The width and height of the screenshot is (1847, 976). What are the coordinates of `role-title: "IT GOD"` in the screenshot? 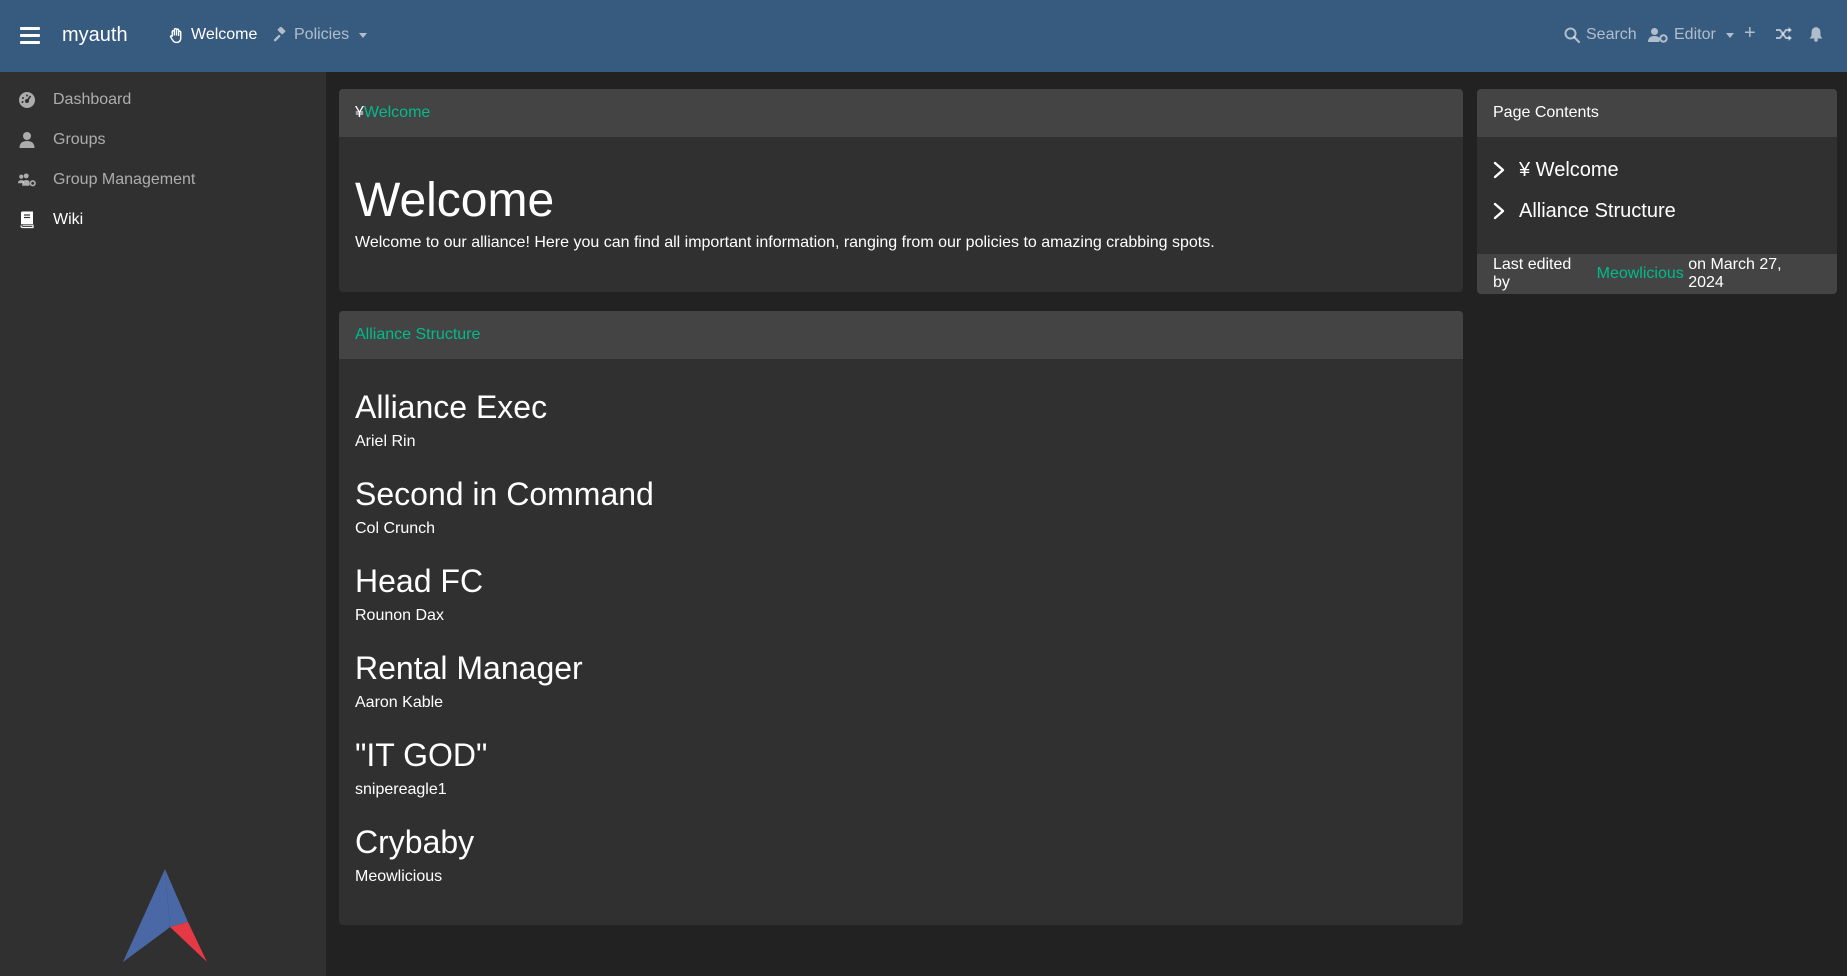 It's located at (421, 755).